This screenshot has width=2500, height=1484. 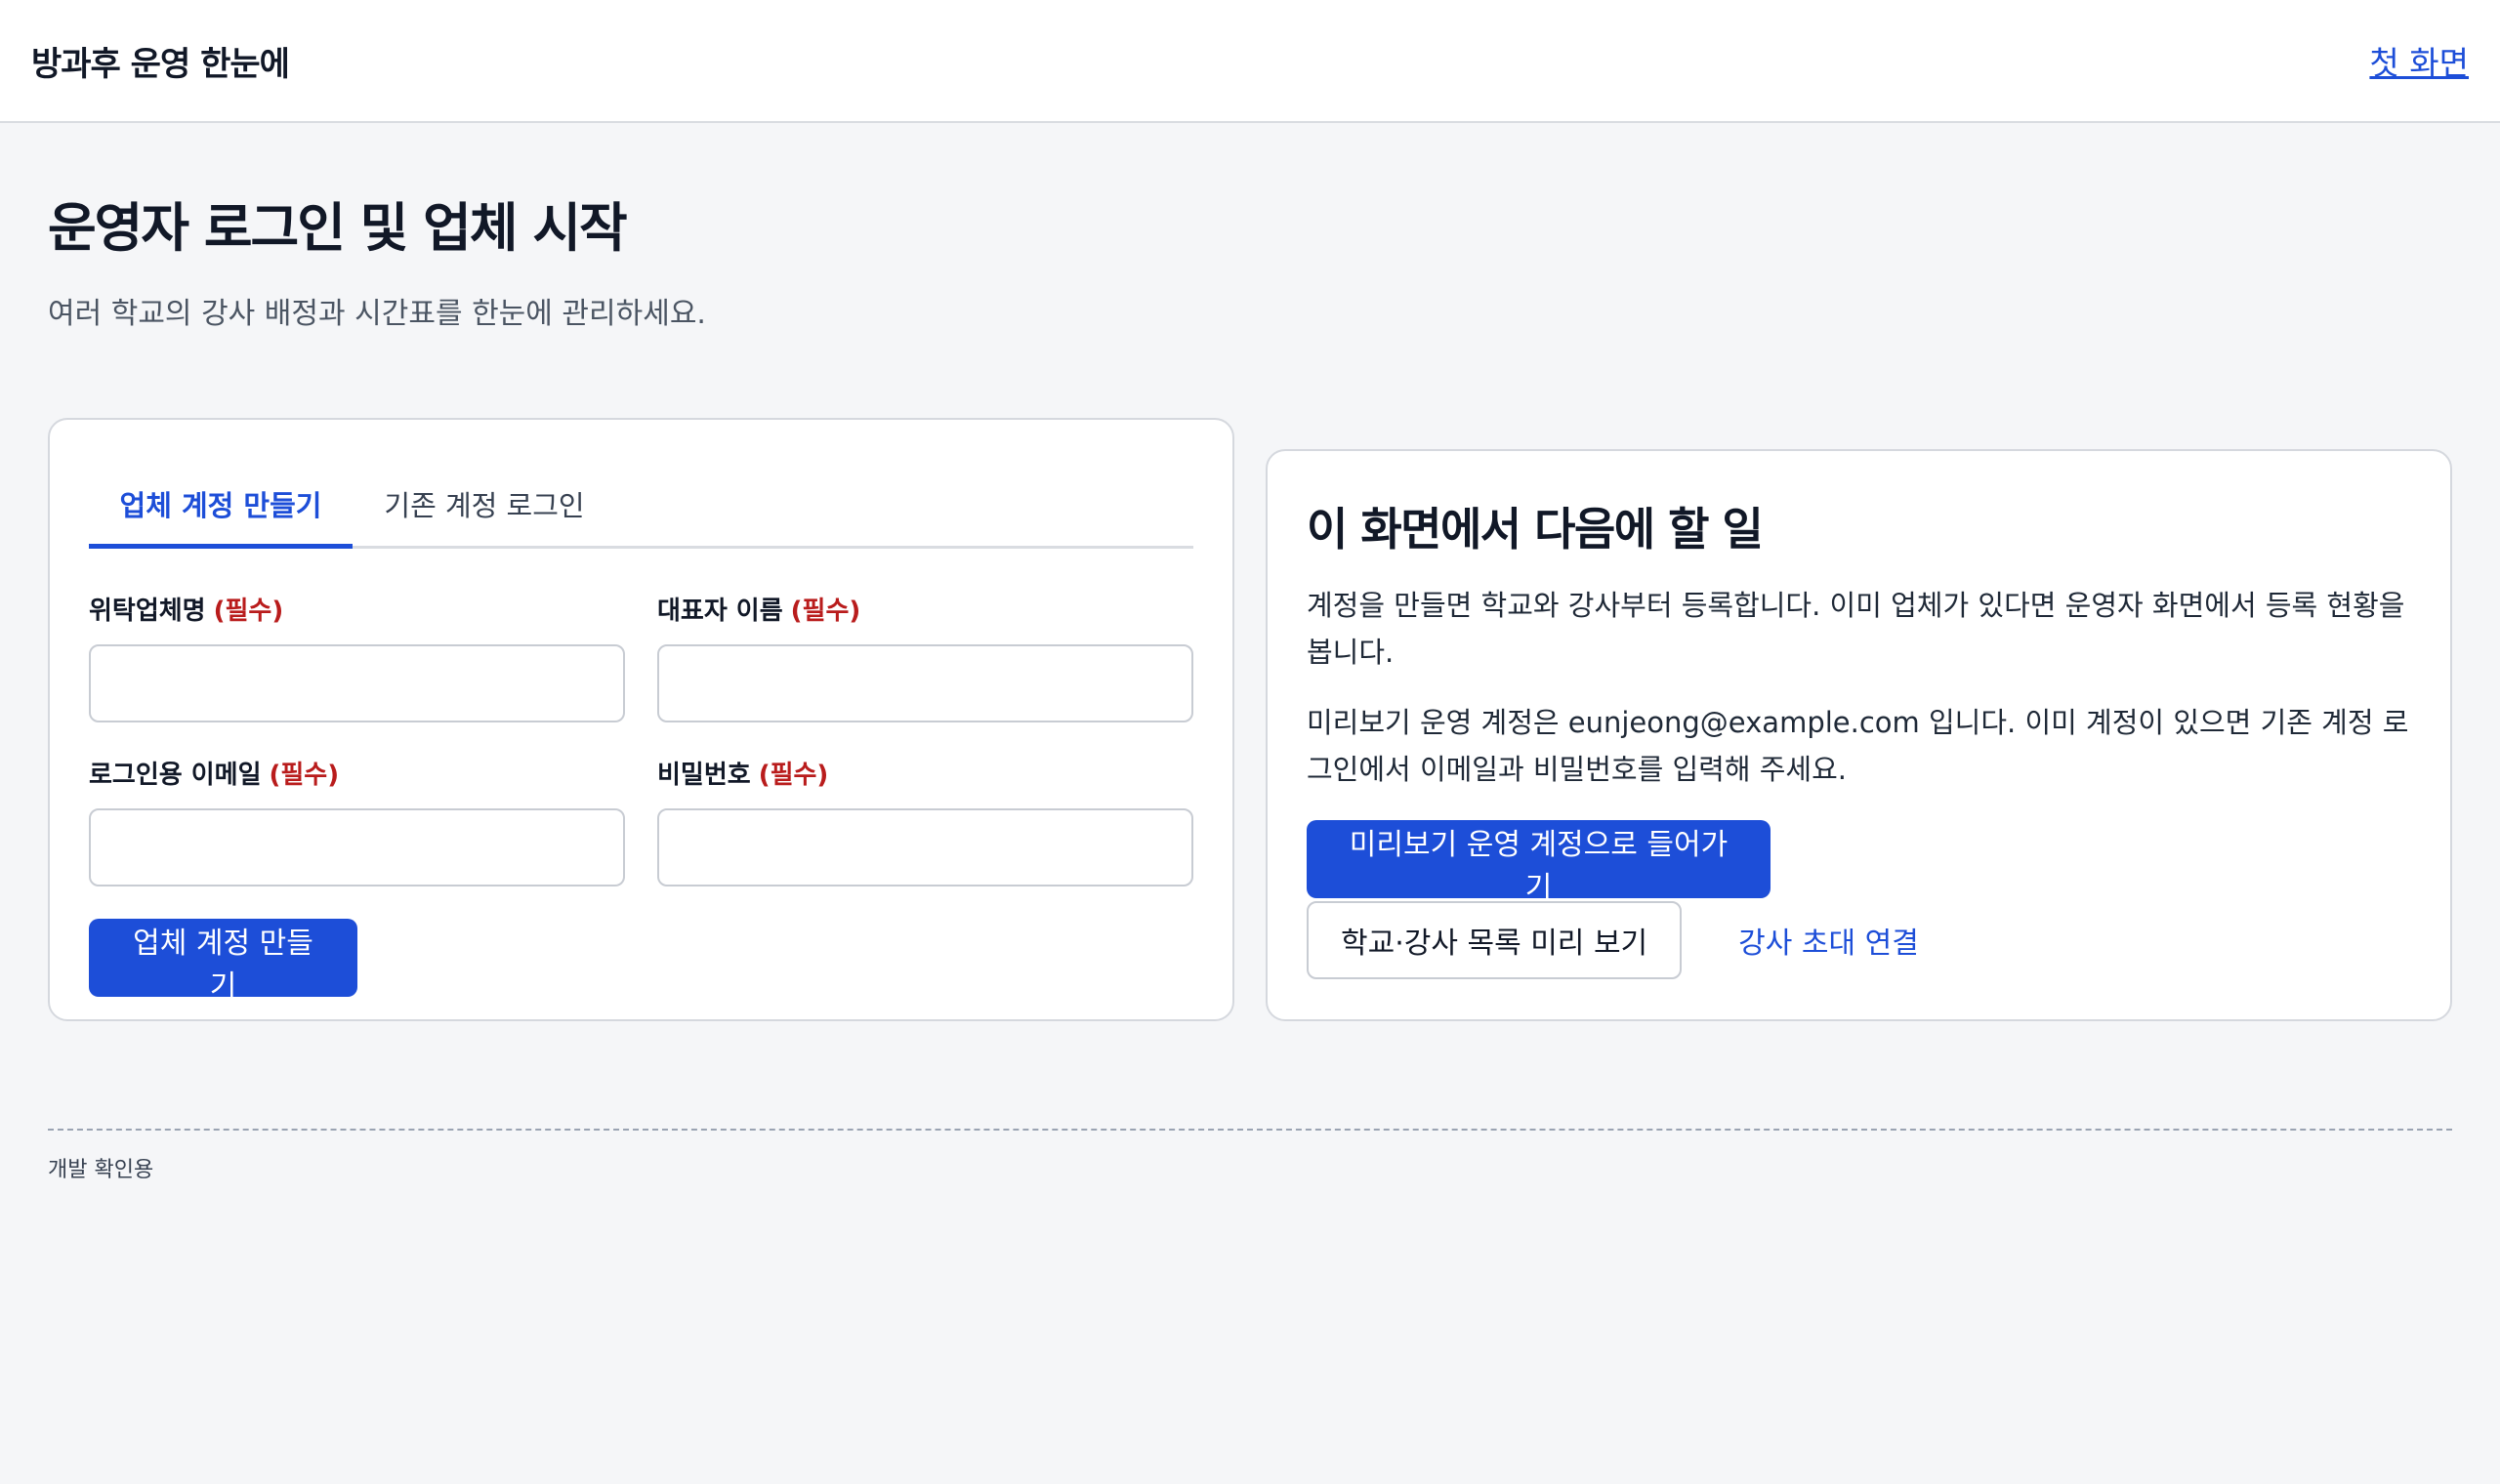 I want to click on login-email-label: 로그인용 이메일 (필수), so click(x=357, y=773).